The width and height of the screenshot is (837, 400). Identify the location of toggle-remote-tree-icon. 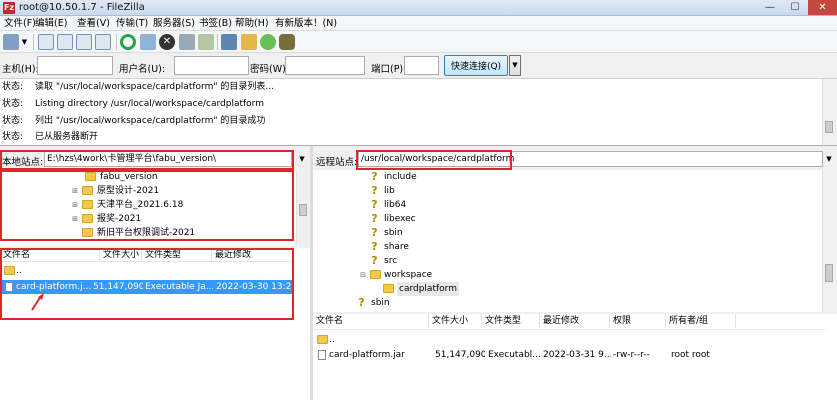
(84, 42).